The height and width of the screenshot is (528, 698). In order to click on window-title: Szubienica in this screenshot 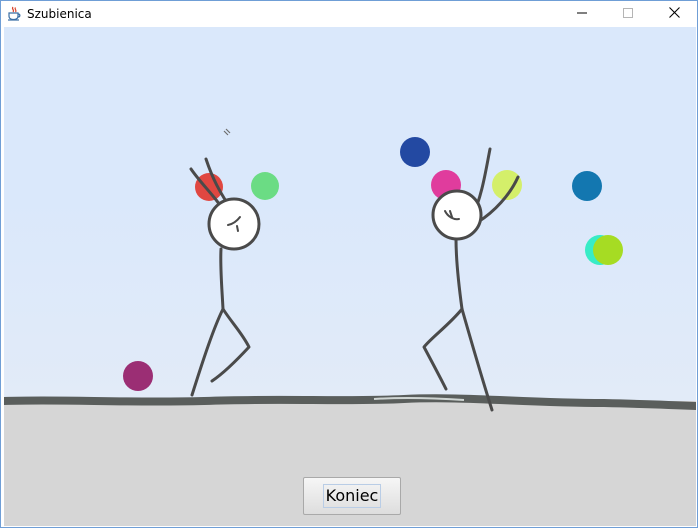, I will do `click(59, 14)`.